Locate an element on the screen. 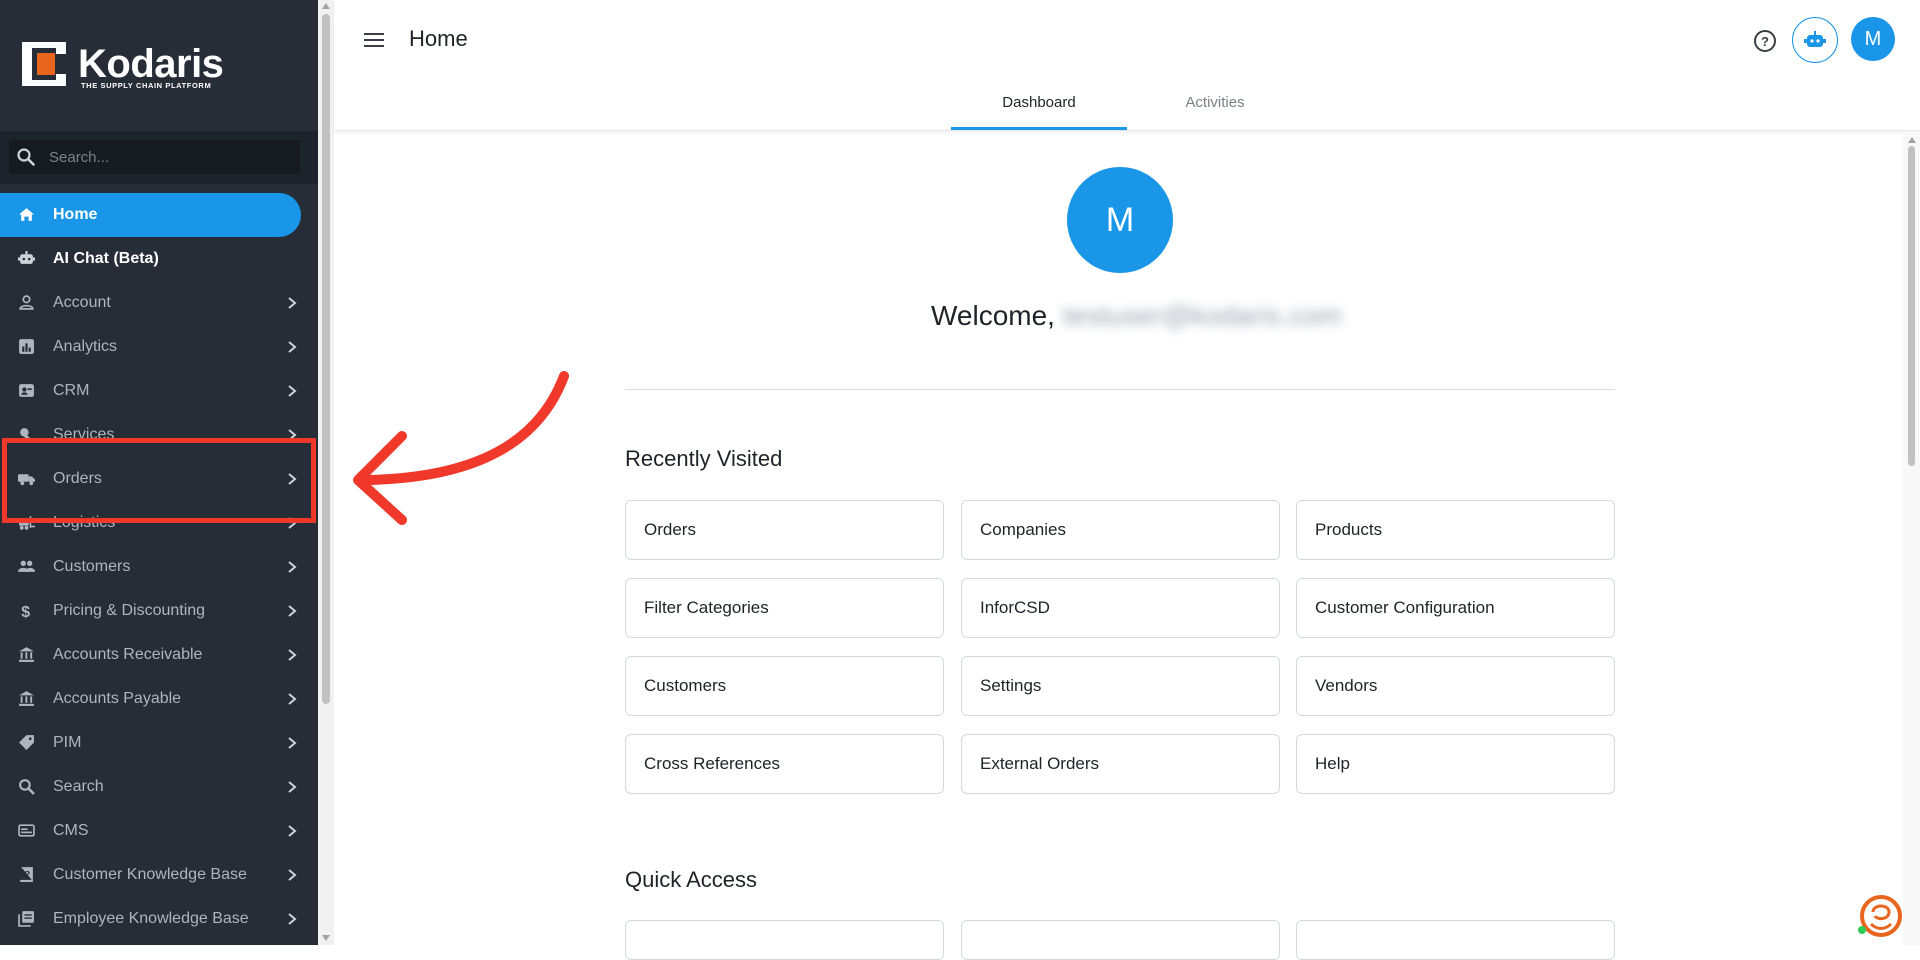  sidebar-item-logistics: Logistics is located at coordinates (159, 523).